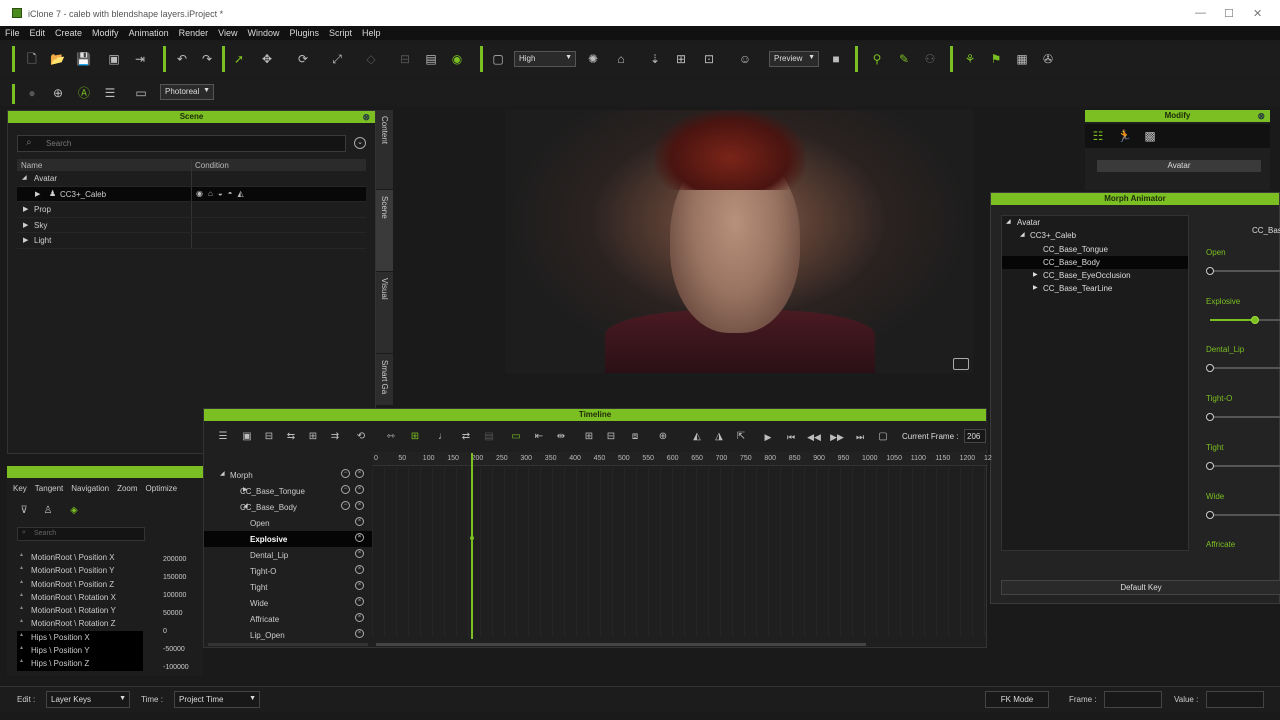  I want to click on panel-icon: ▭, so click(141, 93).